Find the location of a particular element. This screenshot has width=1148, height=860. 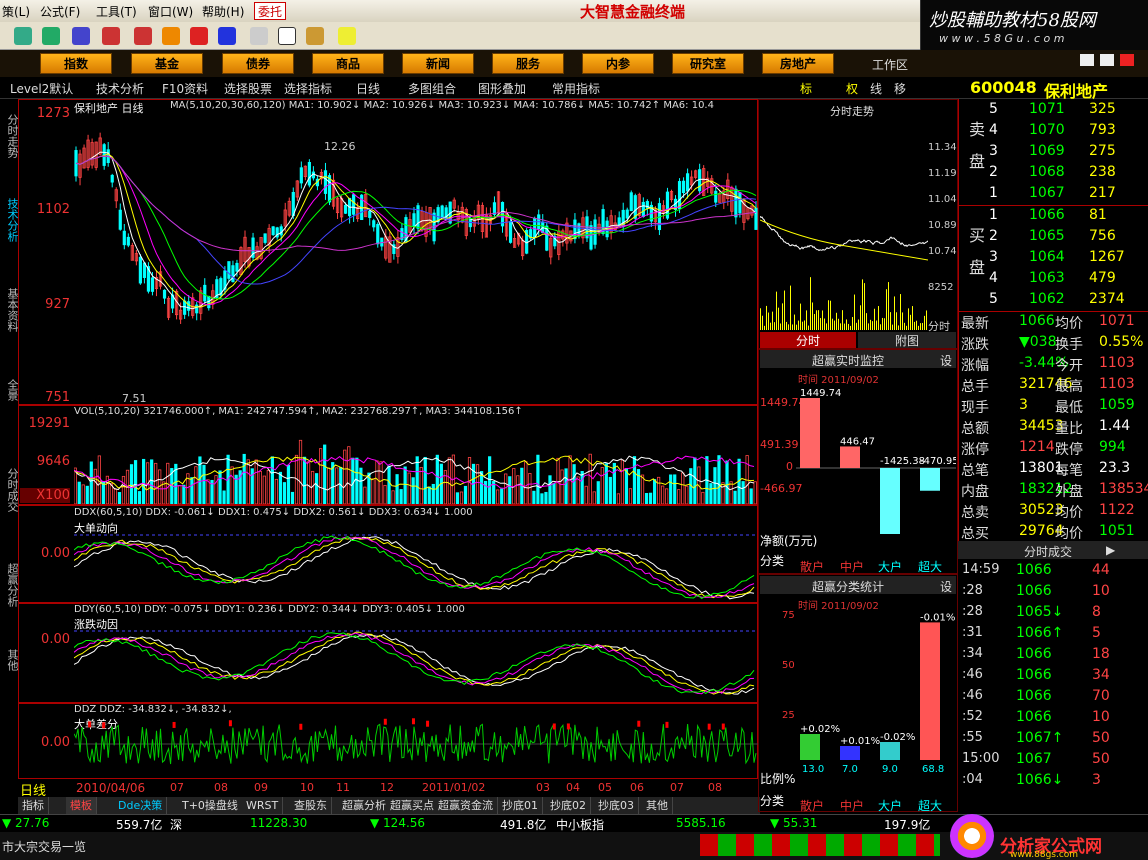

trade-tab: 委托 is located at coordinates (270, 11).